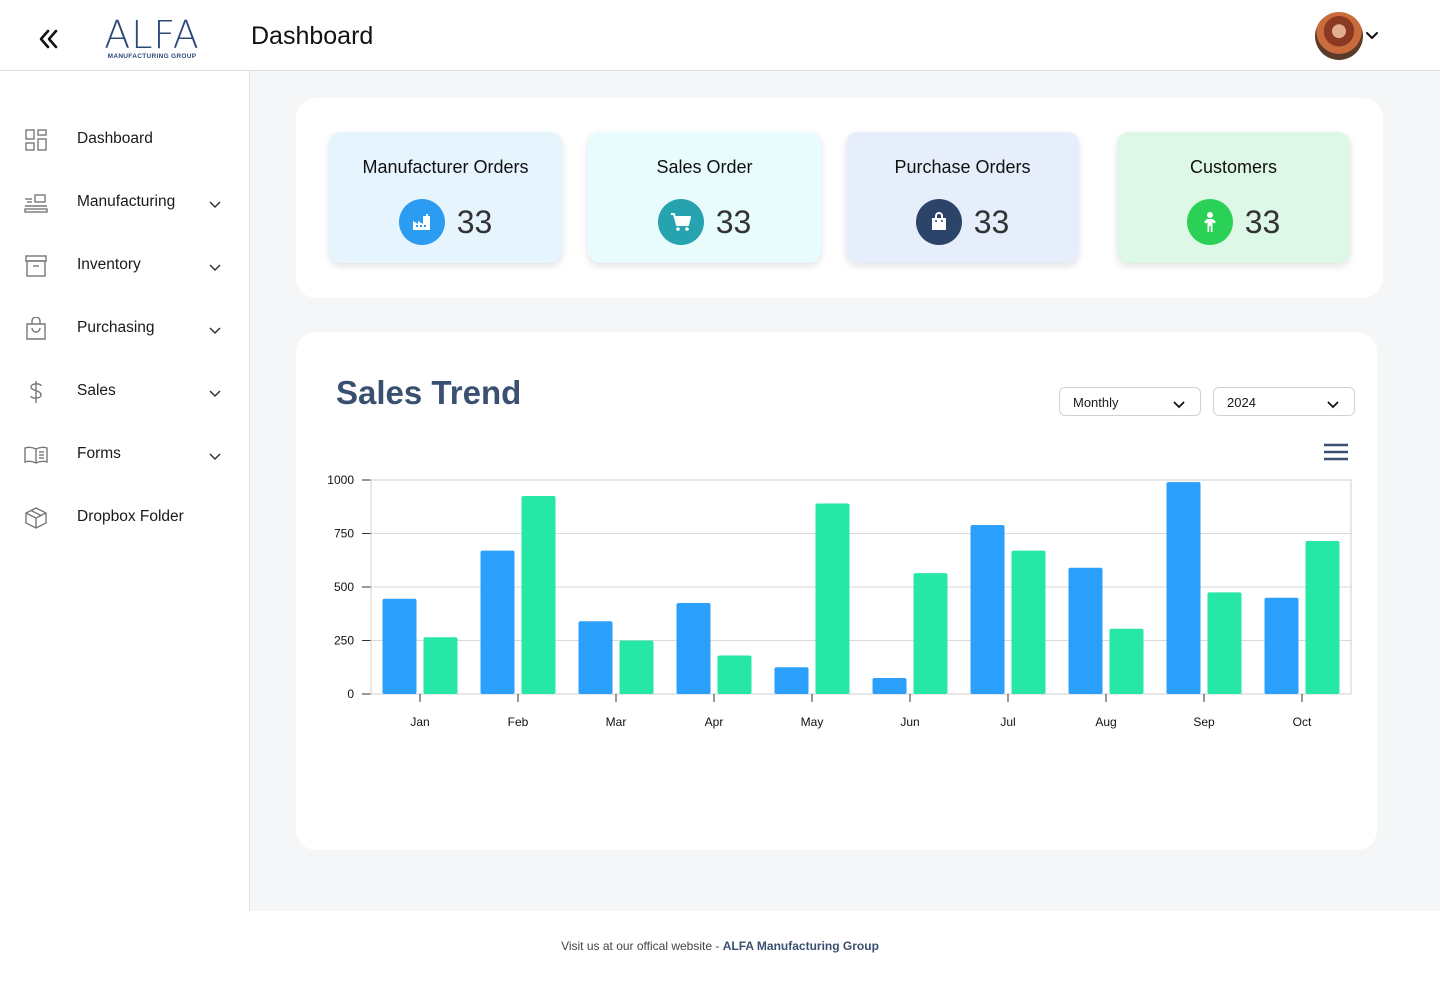 The image size is (1440, 983). I want to click on sidebar-item-dashboard: Dashboard, so click(124, 139).